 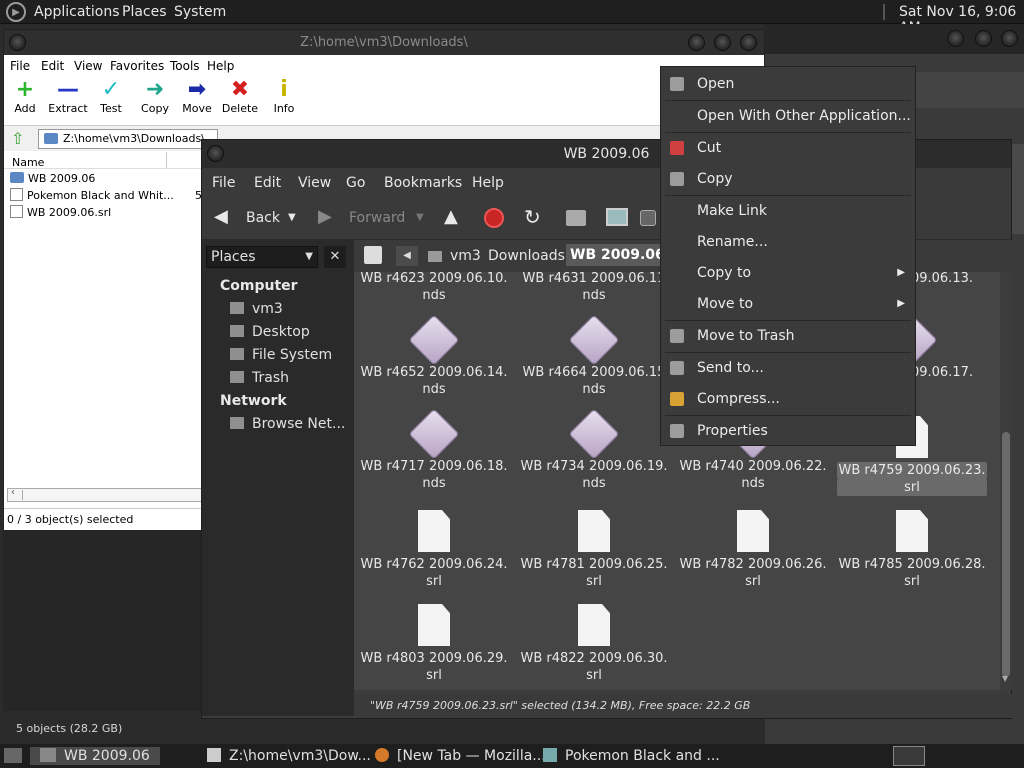 What do you see at coordinates (200, 12) in the screenshot?
I see `system-menu: System` at bounding box center [200, 12].